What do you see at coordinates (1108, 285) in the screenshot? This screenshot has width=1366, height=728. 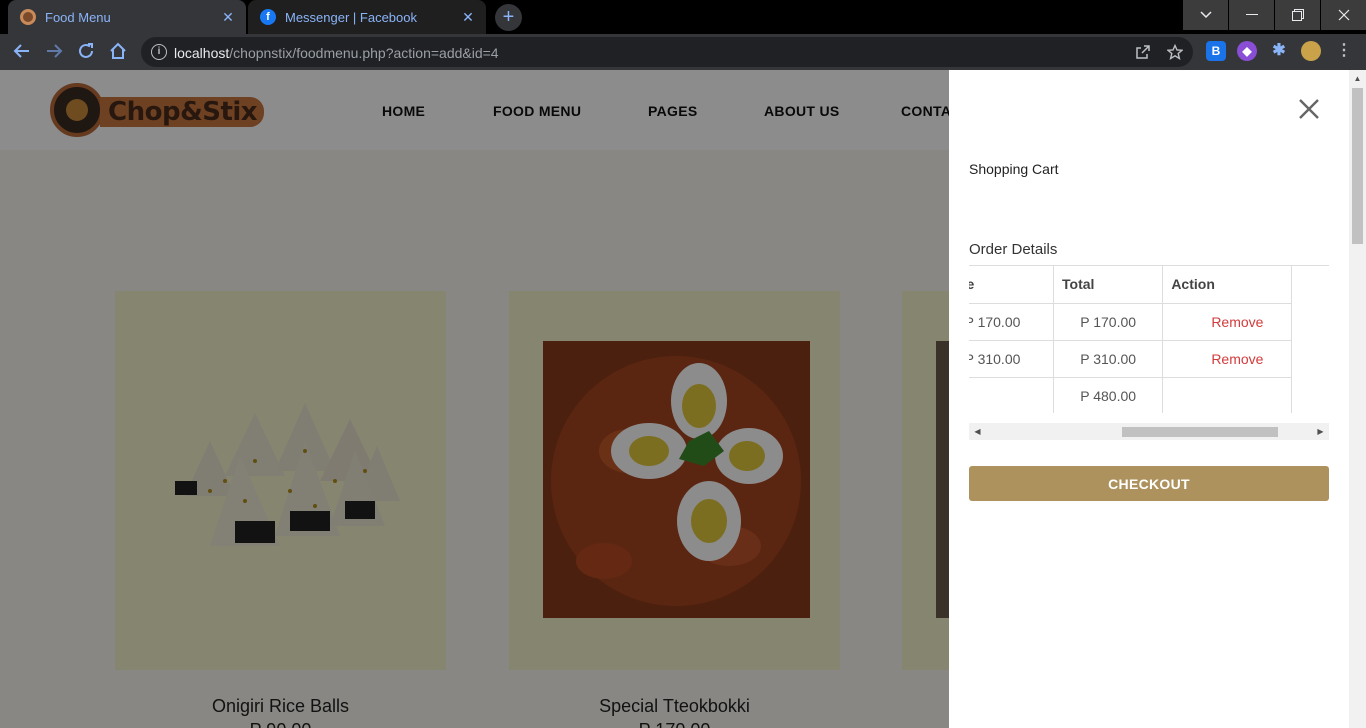 I see `column-header-total: Total` at bounding box center [1108, 285].